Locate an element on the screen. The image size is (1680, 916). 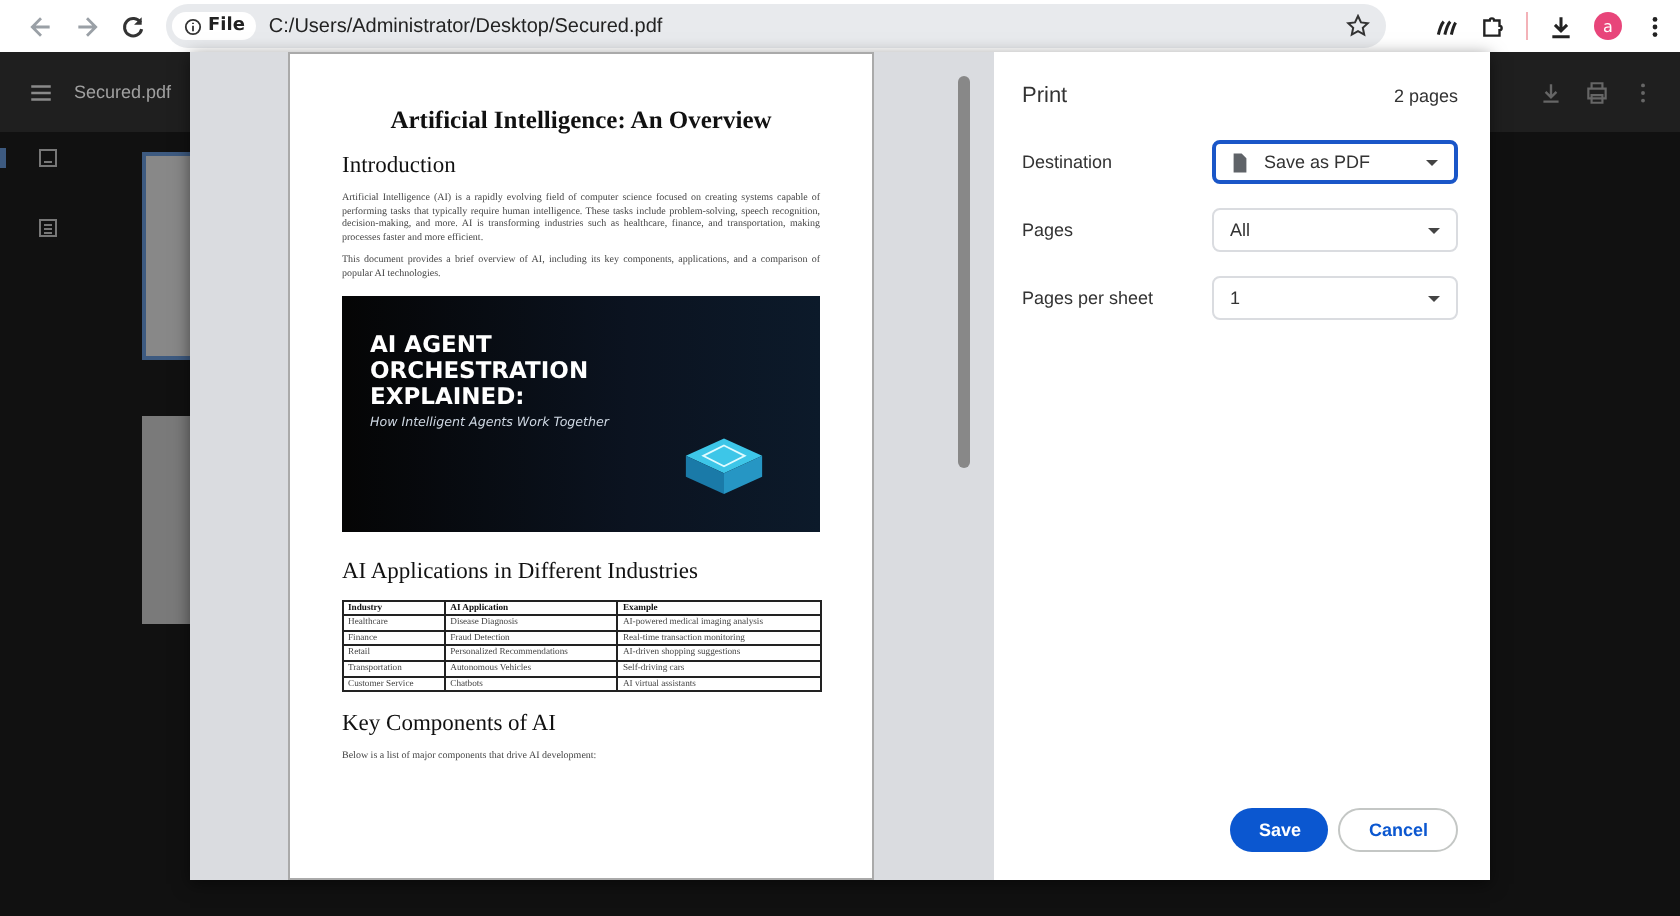
profile-avatar: a is located at coordinates (1608, 26).